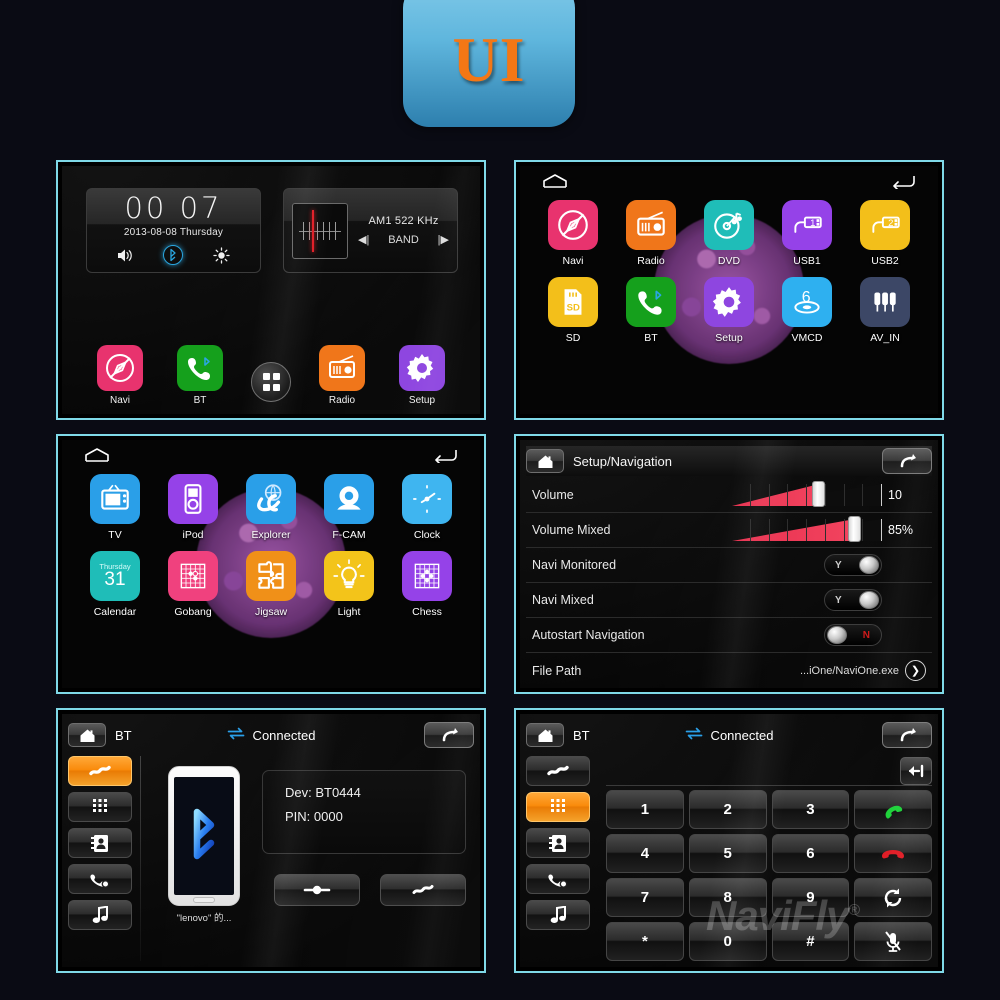  What do you see at coordinates (893, 853) in the screenshot?
I see `call-end-button` at bounding box center [893, 853].